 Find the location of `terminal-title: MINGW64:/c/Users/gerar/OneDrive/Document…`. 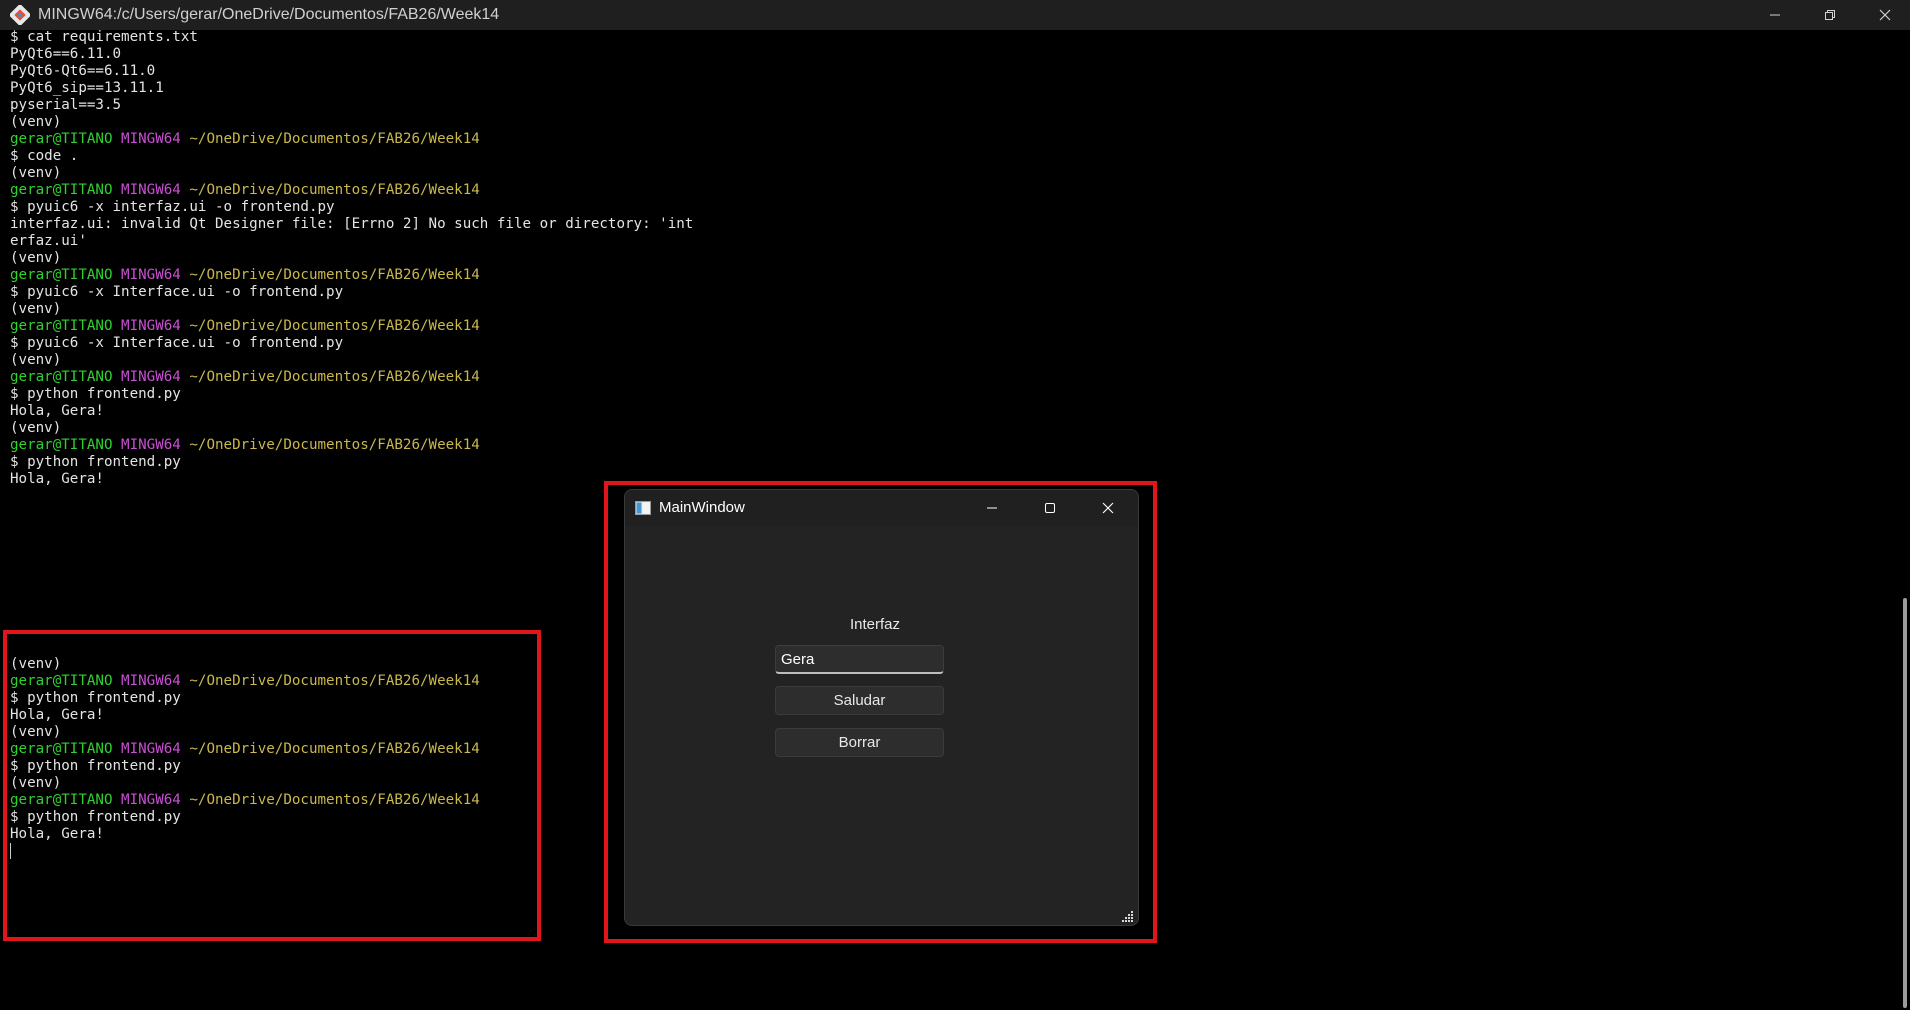

terminal-title: MINGW64:/c/Users/gerar/OneDrive/Document… is located at coordinates (269, 14).